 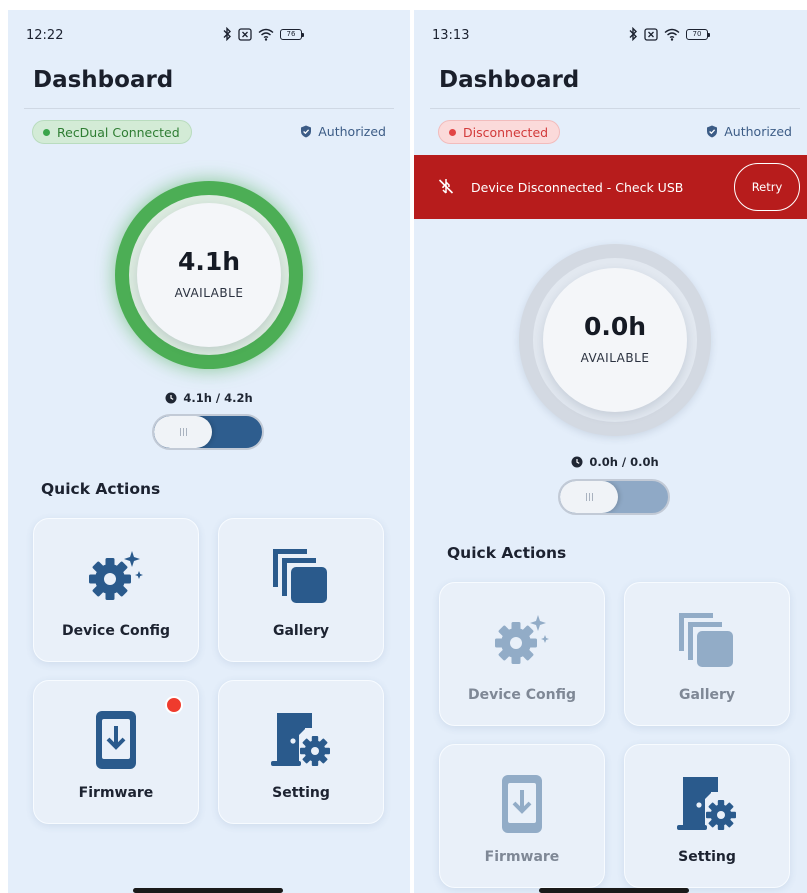 I want to click on battery-icon: 70, so click(x=698, y=34).